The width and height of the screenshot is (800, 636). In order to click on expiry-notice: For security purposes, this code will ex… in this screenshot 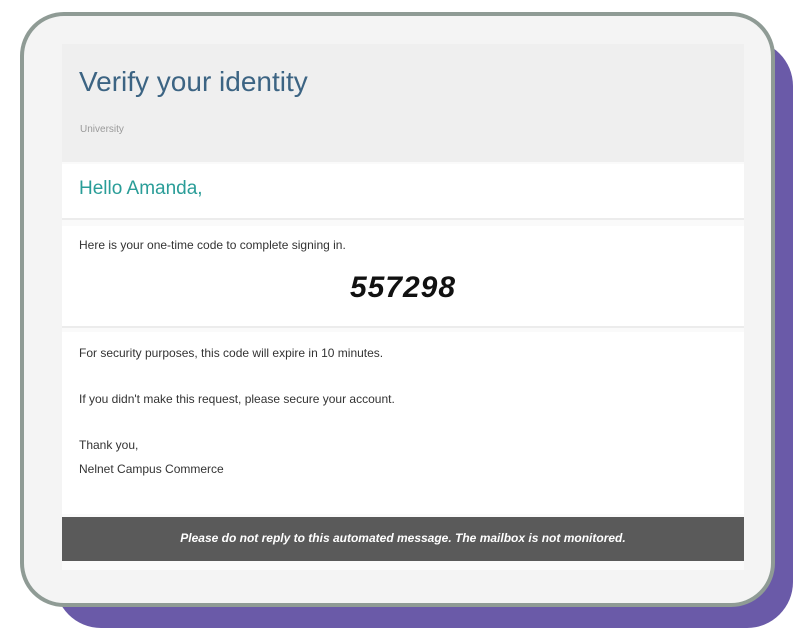, I will do `click(231, 353)`.